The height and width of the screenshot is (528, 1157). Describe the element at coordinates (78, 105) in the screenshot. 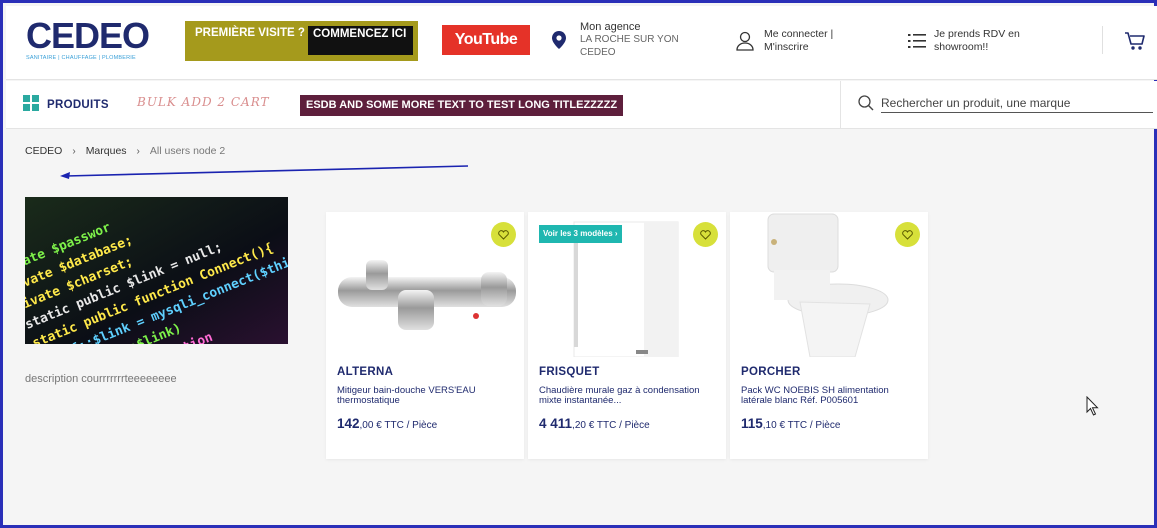

I see `products-label: PRODUITS` at that location.